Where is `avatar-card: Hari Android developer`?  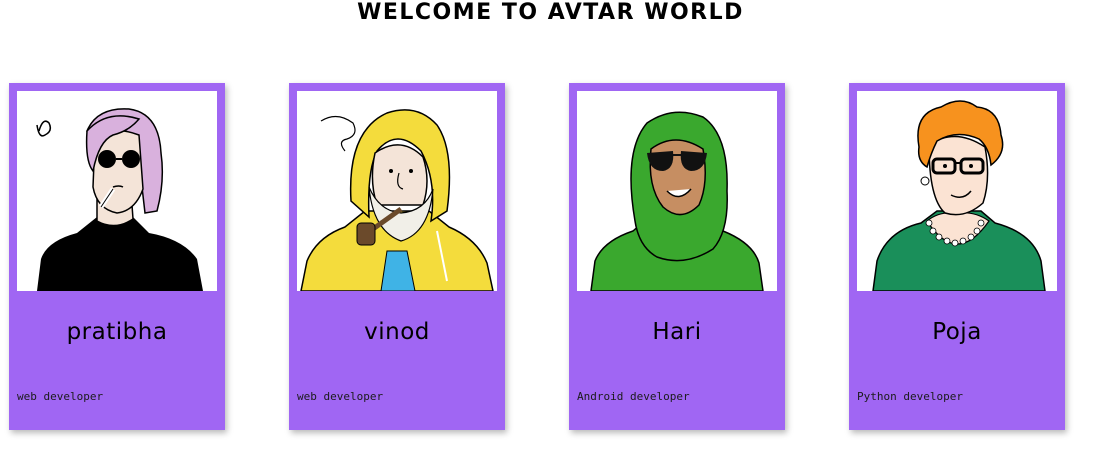 avatar-card: Hari Android developer is located at coordinates (677, 256).